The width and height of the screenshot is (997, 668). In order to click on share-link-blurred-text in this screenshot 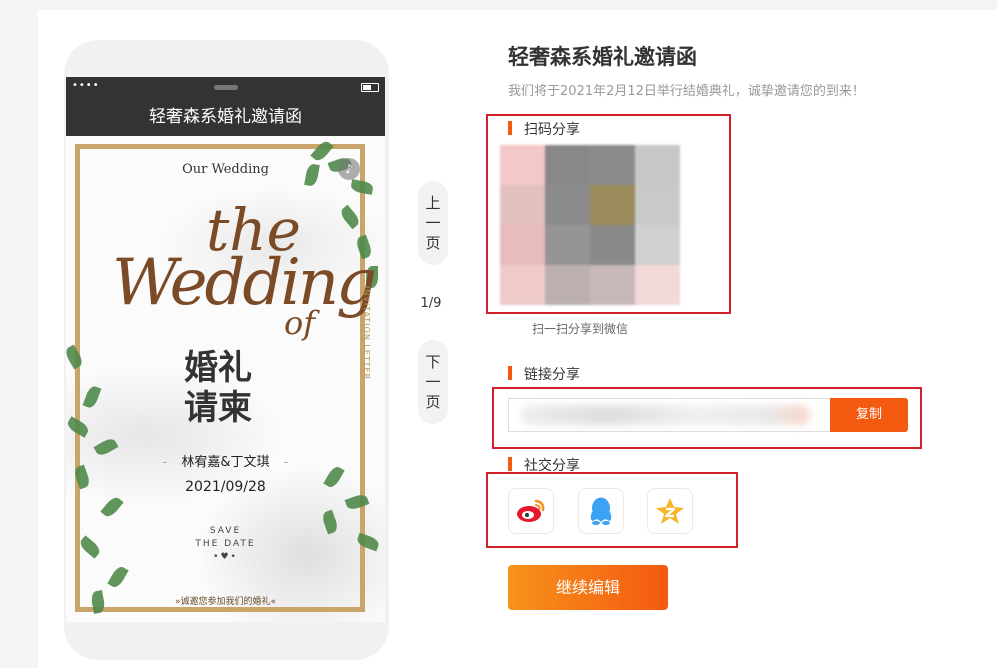, I will do `click(665, 415)`.